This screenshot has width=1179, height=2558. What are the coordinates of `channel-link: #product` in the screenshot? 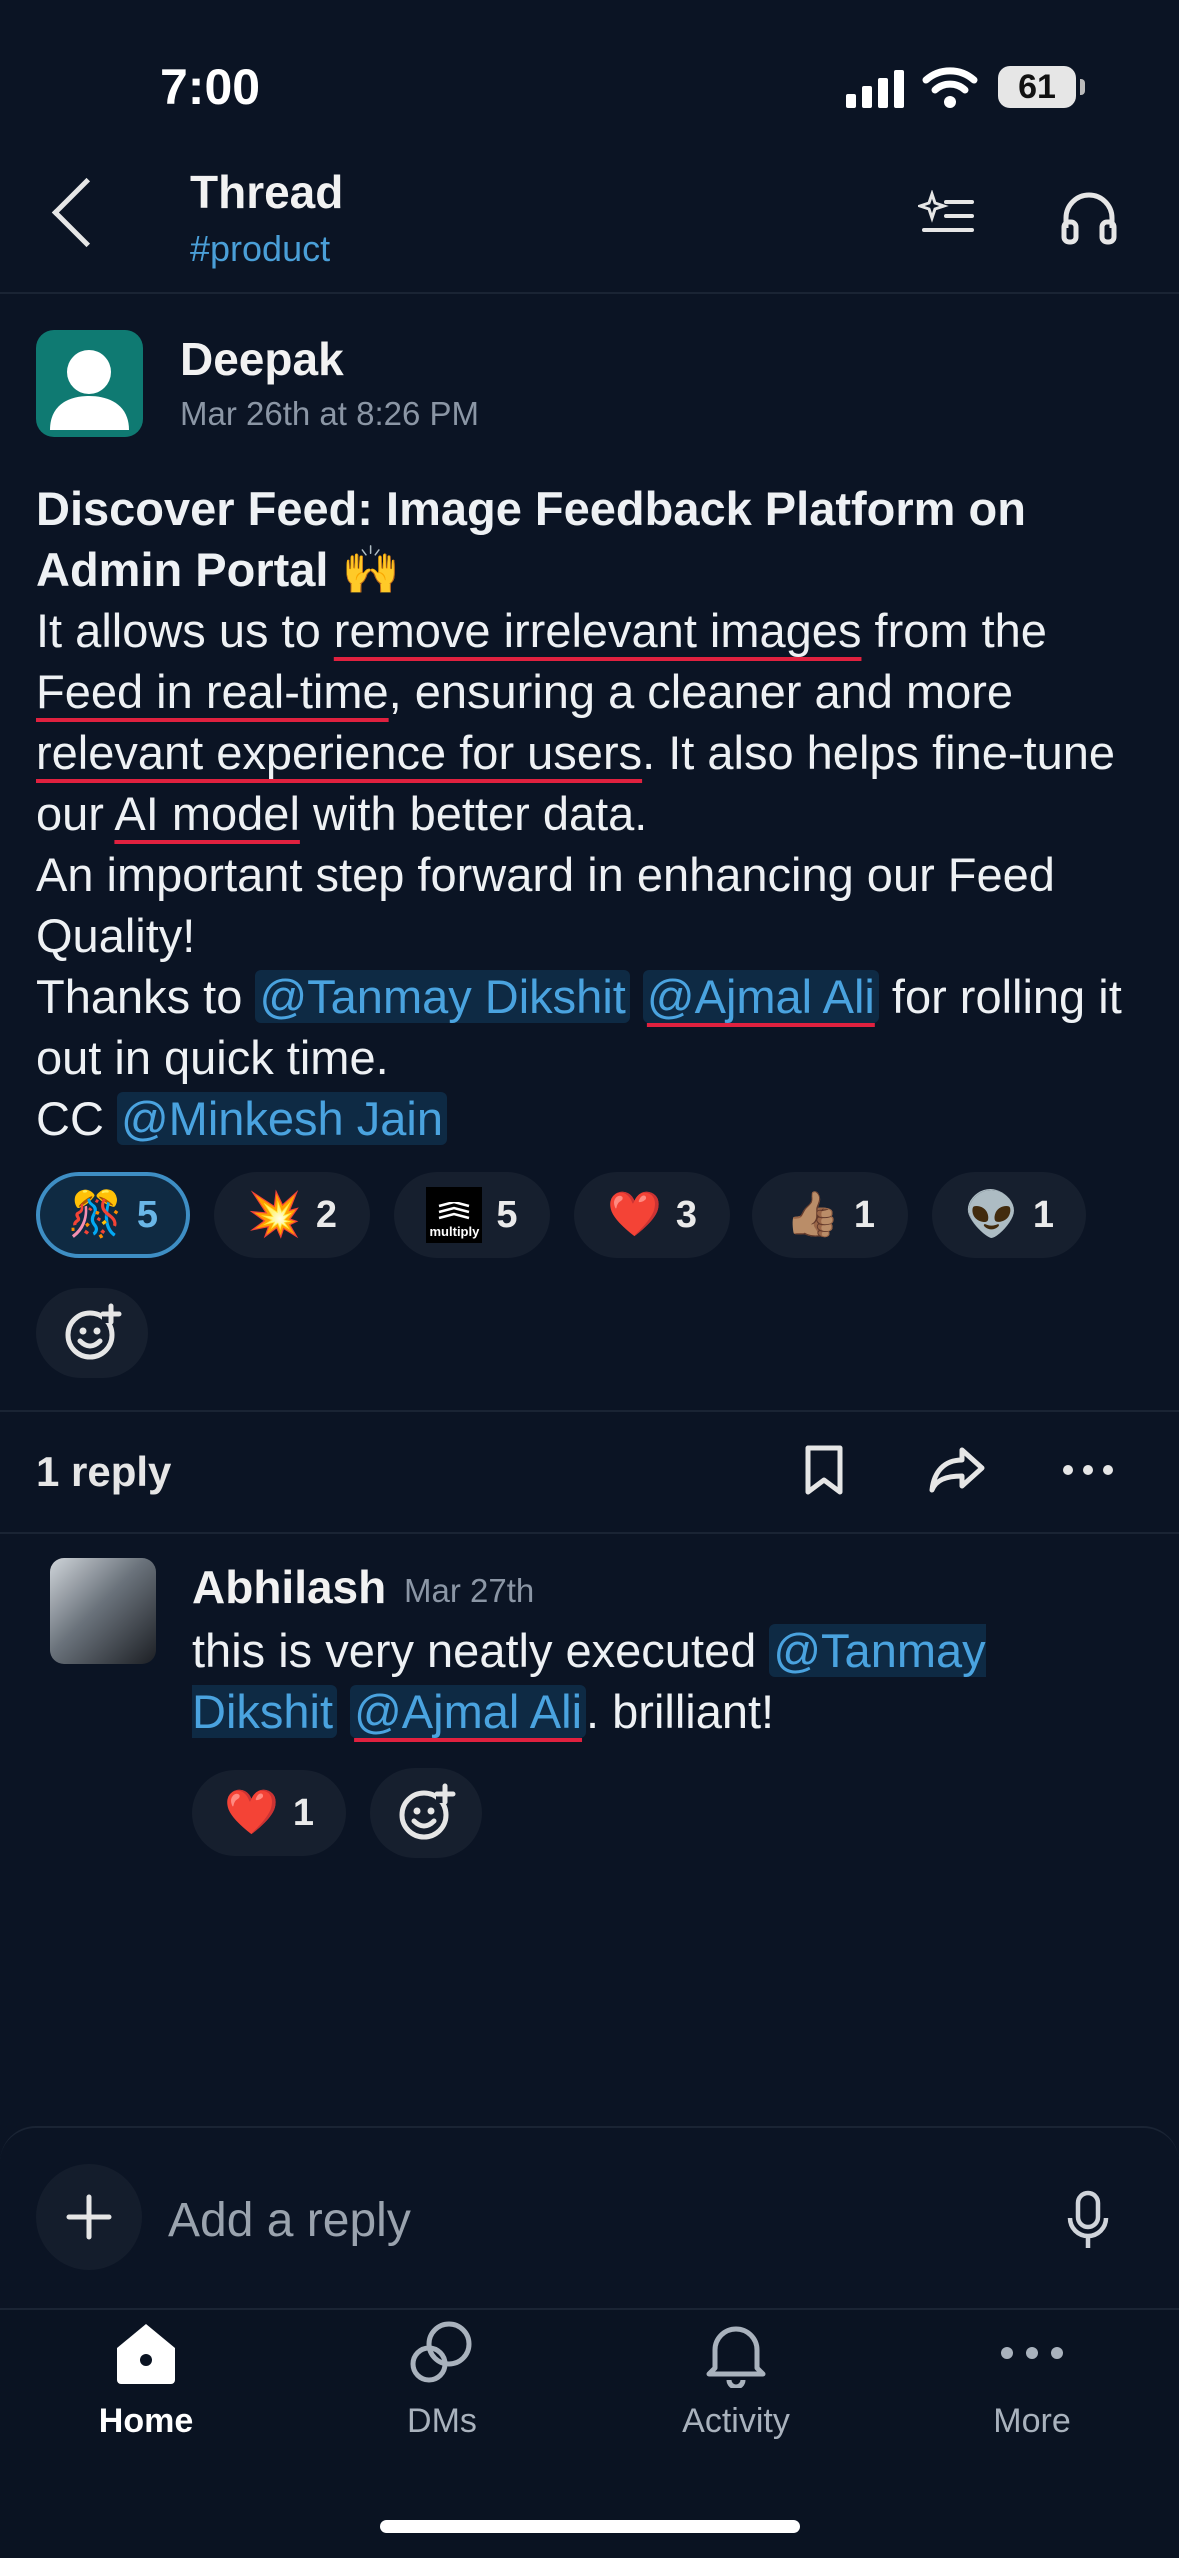 It's located at (260, 249).